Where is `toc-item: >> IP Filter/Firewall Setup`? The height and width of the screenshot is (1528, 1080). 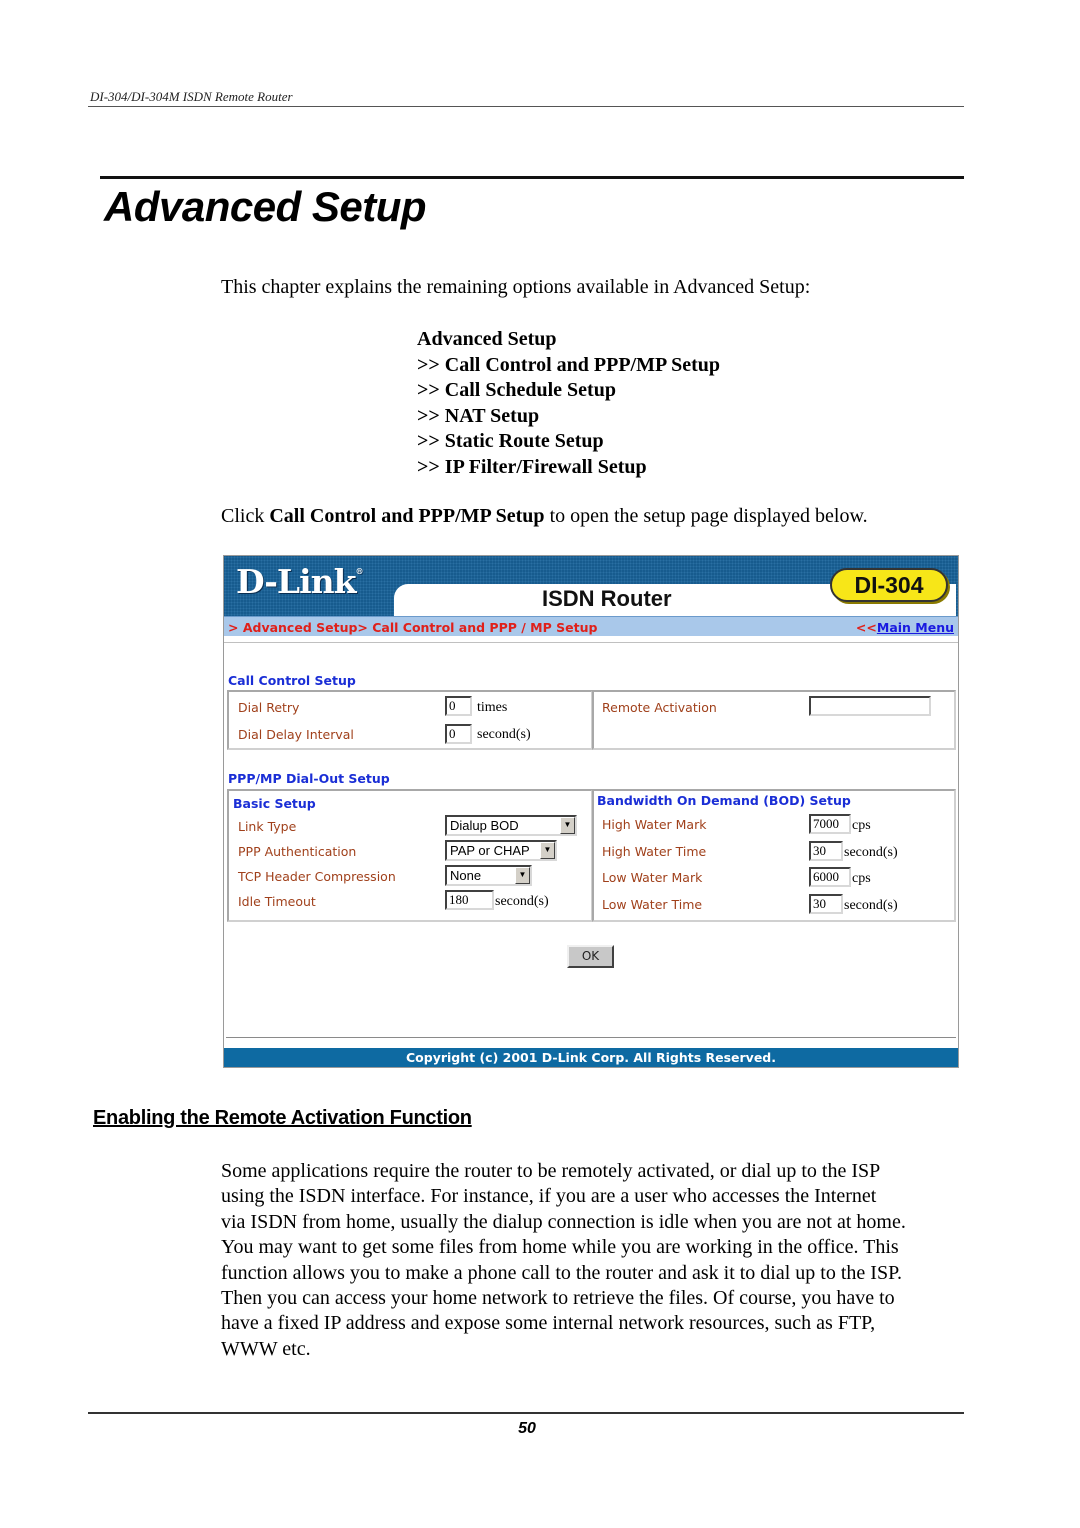
toc-item: >> IP Filter/Firewall Setup is located at coordinates (532, 466).